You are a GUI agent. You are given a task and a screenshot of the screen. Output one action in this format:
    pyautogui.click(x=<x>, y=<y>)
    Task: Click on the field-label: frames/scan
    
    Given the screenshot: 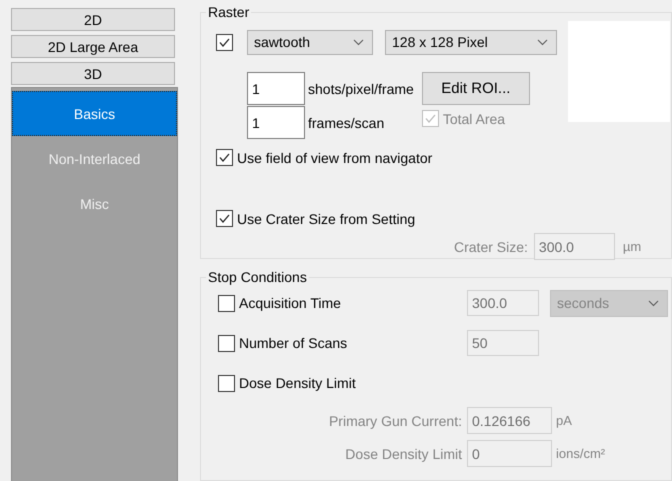 What is the action you would take?
    pyautogui.click(x=346, y=122)
    